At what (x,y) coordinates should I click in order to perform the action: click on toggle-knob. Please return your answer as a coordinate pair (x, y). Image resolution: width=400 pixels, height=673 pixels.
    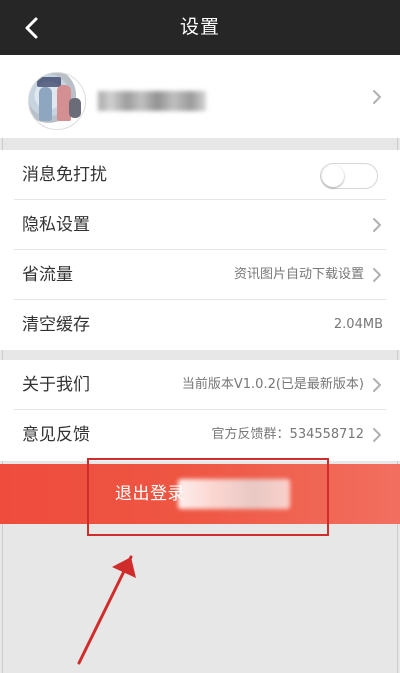
    Looking at the image, I should click on (333, 176).